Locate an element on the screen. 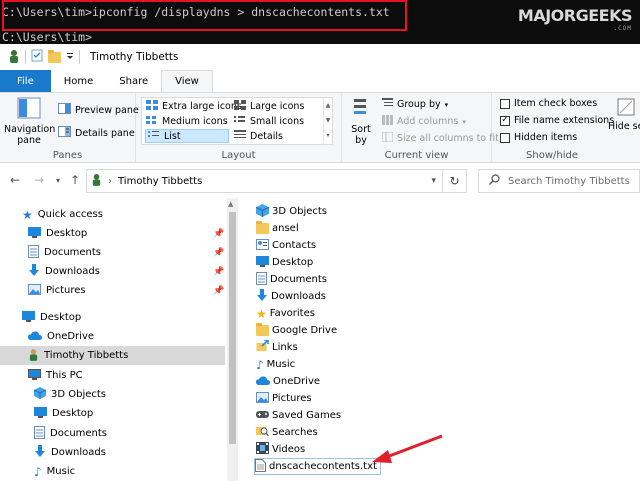  nav-quick-documents: Documents is located at coordinates (112, 252).